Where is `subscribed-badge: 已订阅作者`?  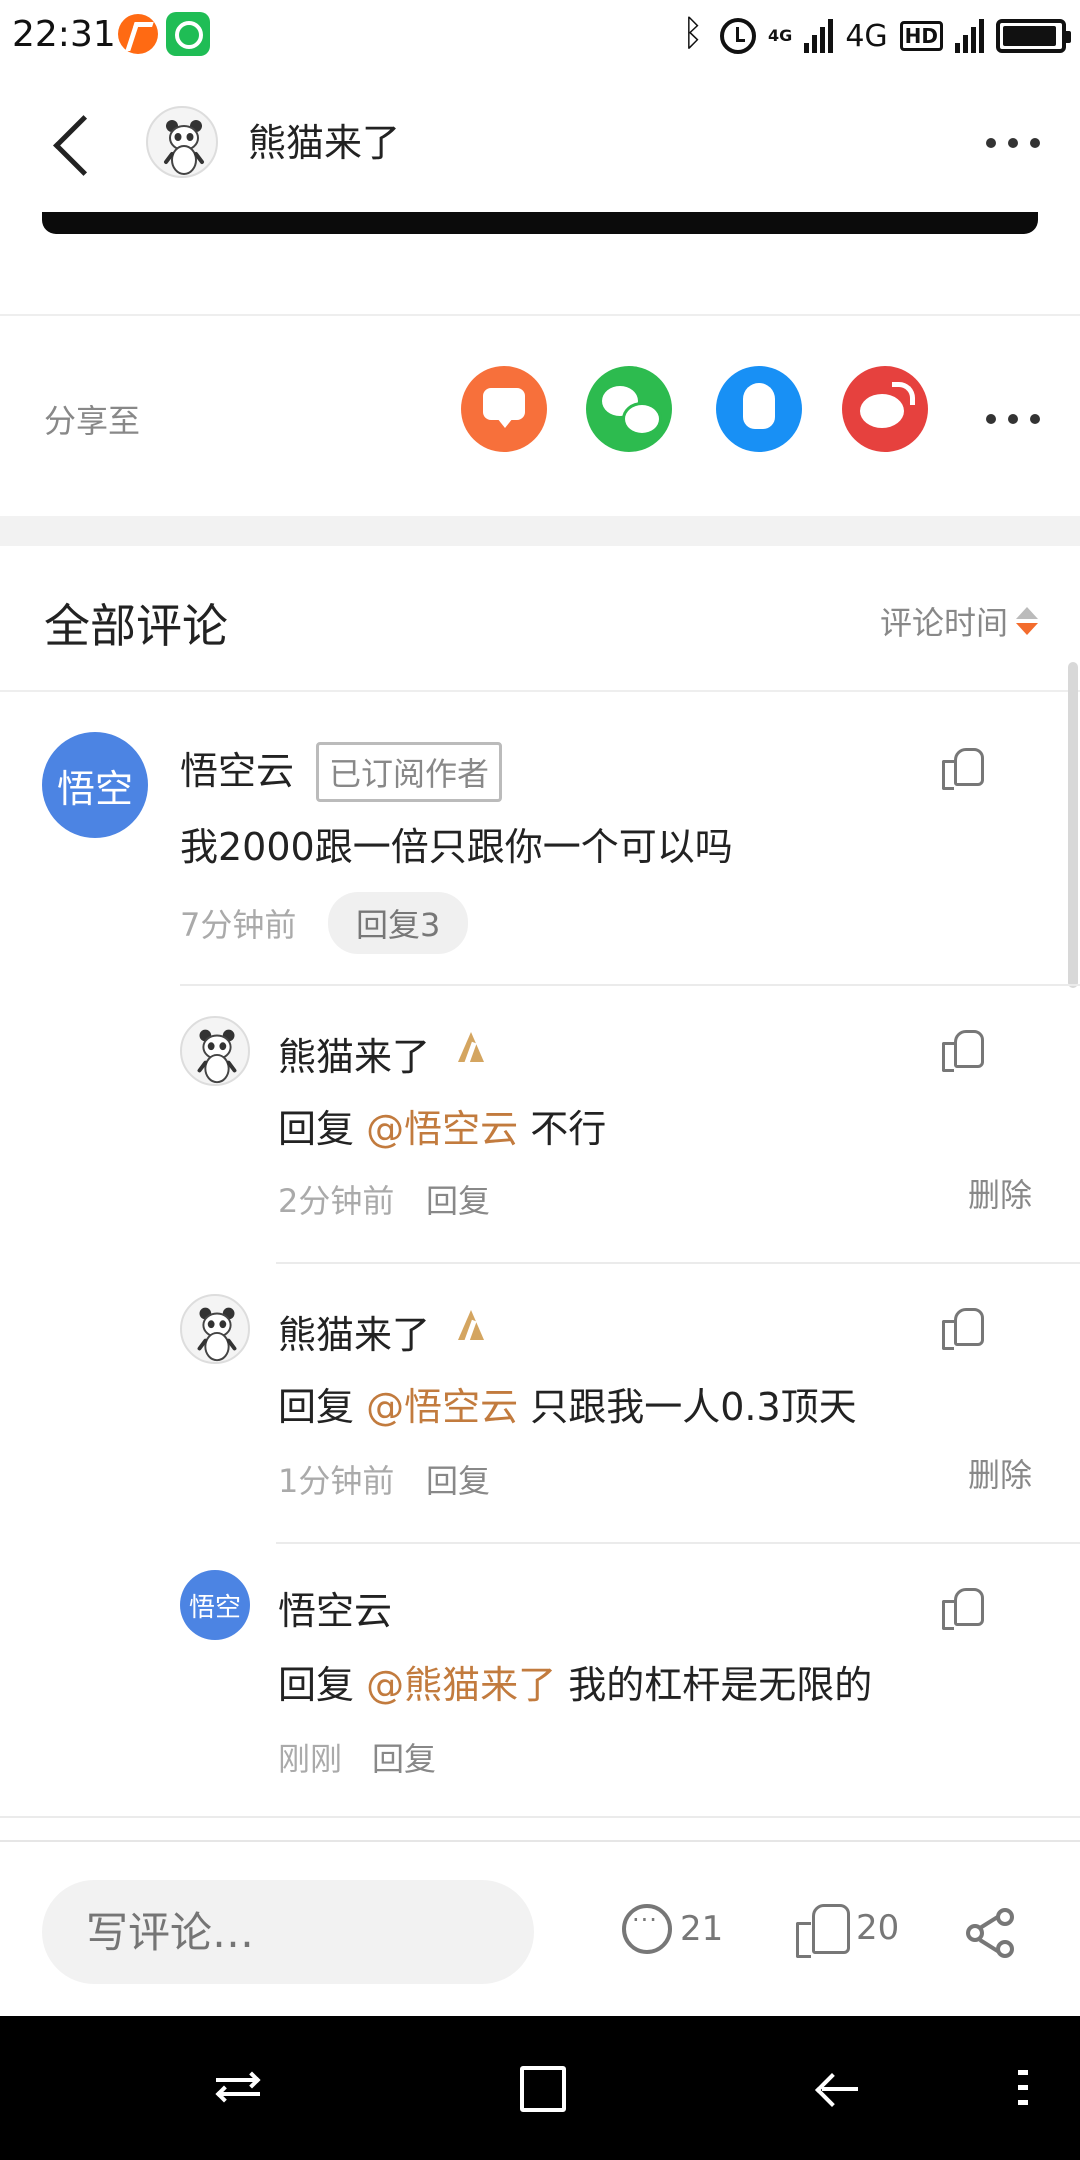 subscribed-badge: 已订阅作者 is located at coordinates (409, 772).